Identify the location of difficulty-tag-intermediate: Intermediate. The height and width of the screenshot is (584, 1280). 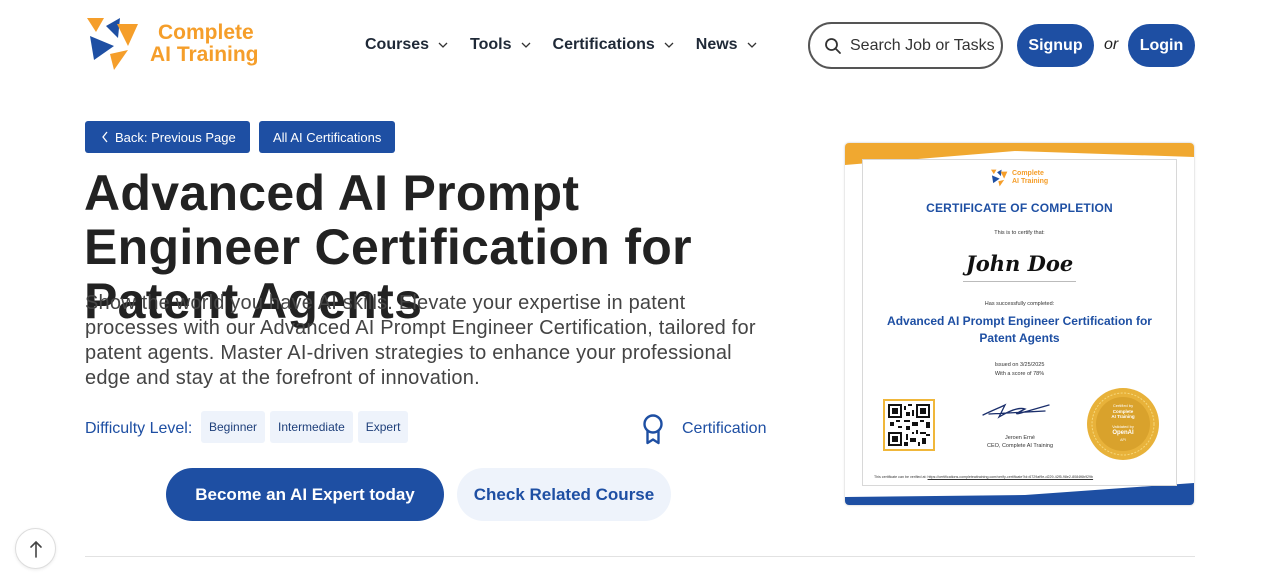
(311, 427).